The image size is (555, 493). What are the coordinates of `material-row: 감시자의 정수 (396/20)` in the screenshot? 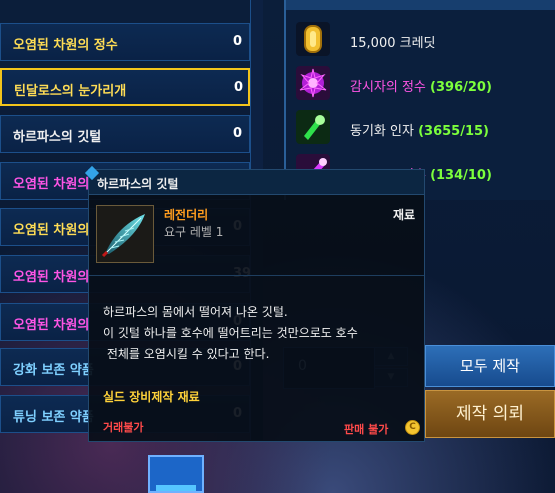 It's located at (422, 84).